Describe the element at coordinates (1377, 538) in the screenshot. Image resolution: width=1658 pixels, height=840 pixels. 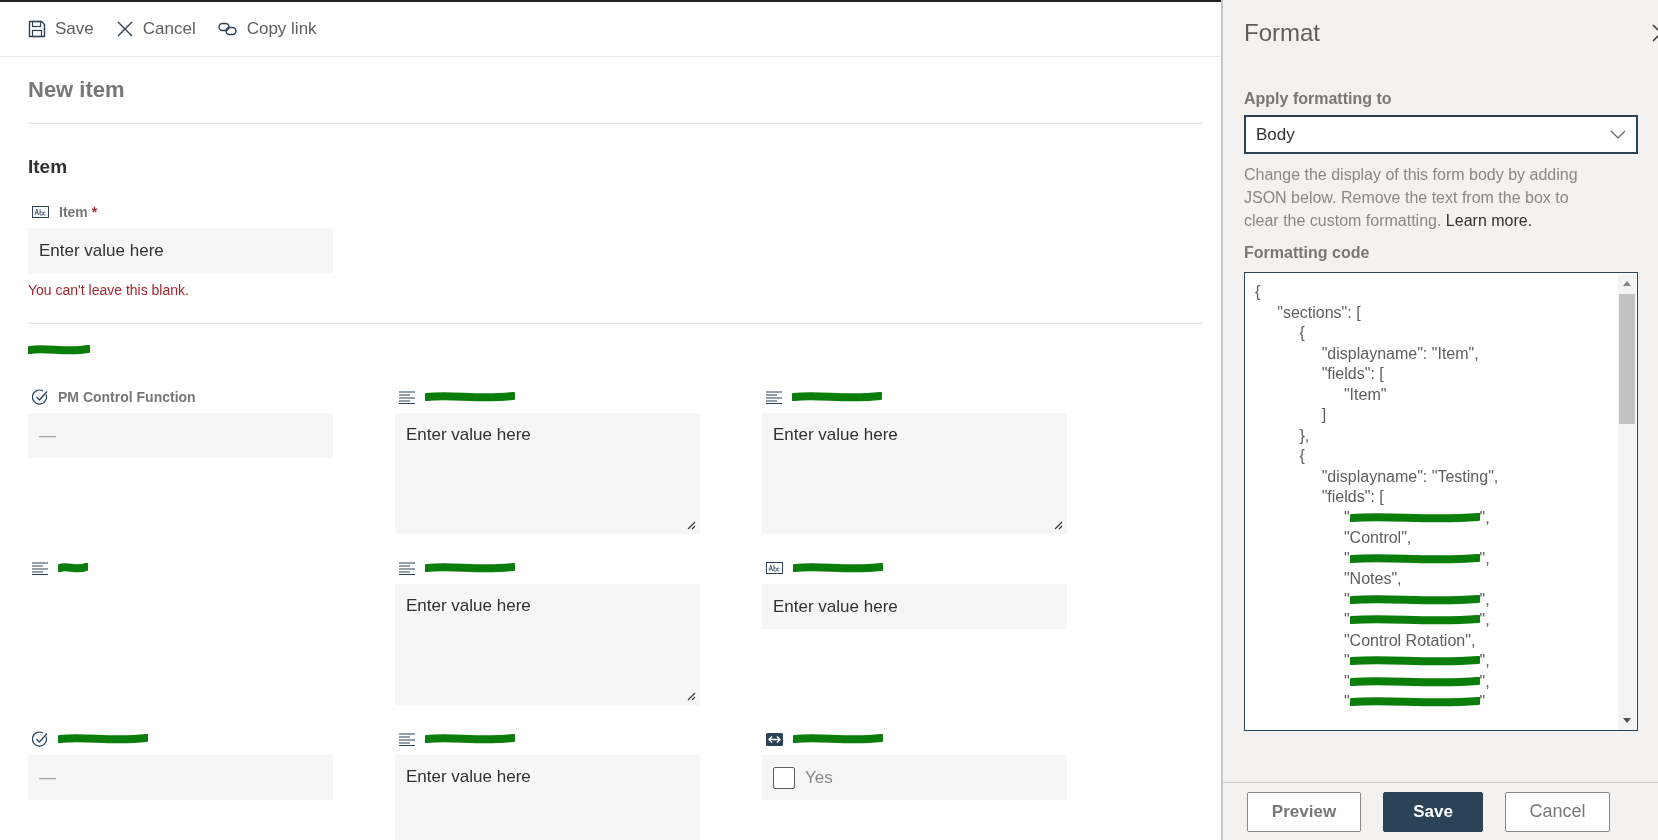
I see `code-line: "Control",` at that location.